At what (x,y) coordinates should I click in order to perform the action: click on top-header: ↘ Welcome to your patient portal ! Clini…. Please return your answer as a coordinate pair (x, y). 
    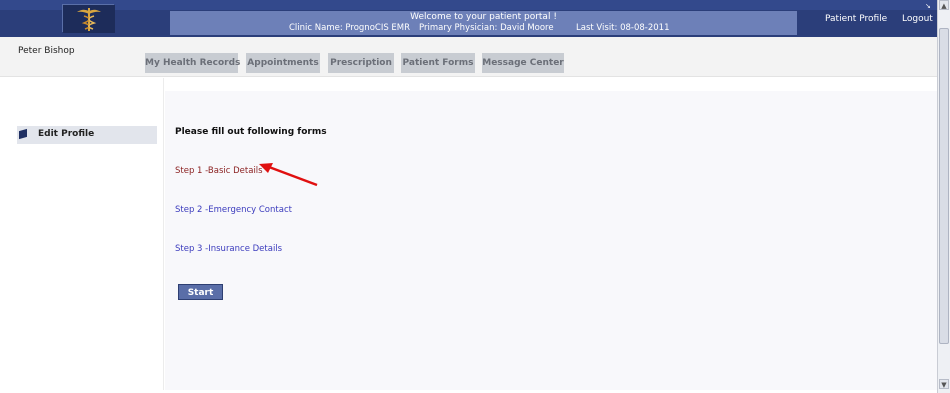
    Looking at the image, I should click on (468, 18).